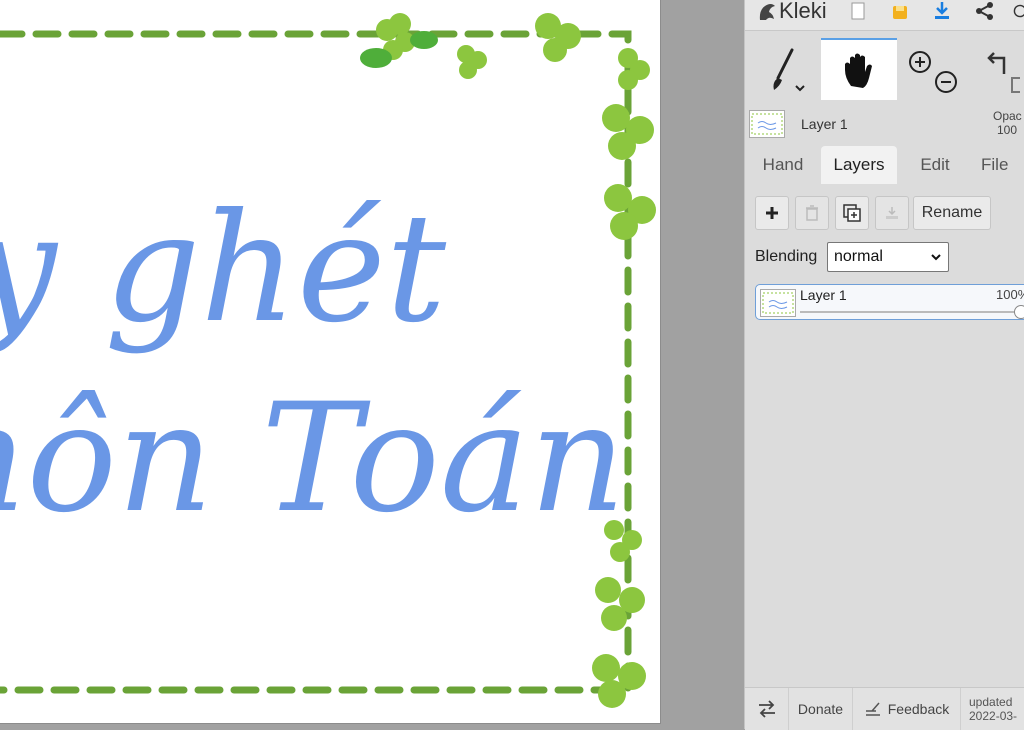 Image resolution: width=1024 pixels, height=730 pixels. I want to click on undo-icon, so click(1003, 72).